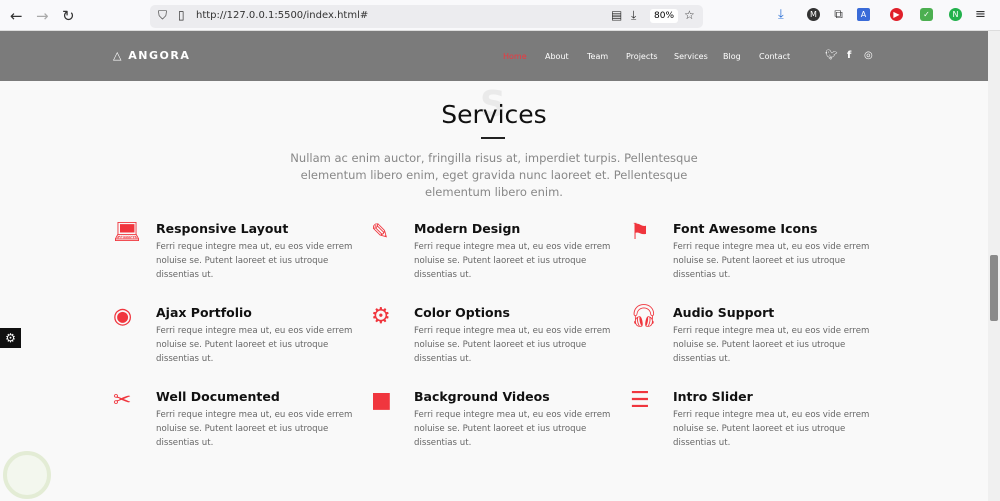 This screenshot has height=501, width=1000. What do you see at coordinates (691, 56) in the screenshot?
I see `nav-services: Services` at bounding box center [691, 56].